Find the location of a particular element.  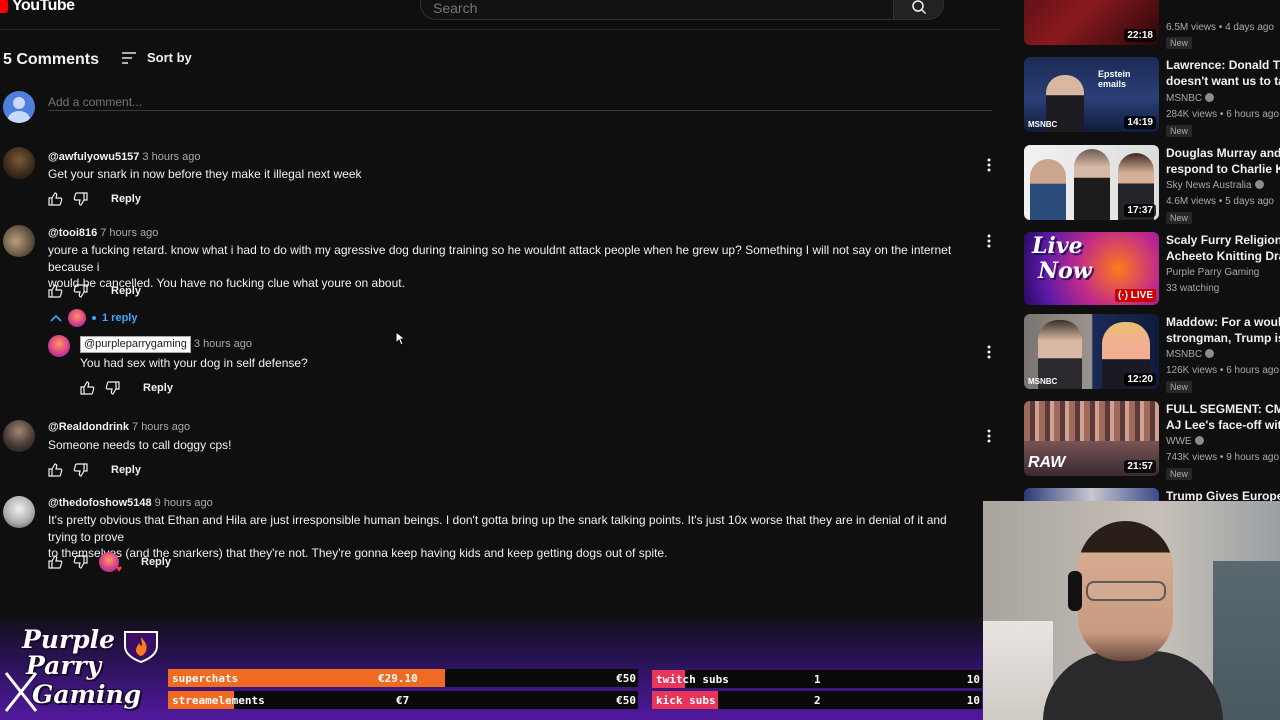

video-thumbnail: 17:37 is located at coordinates (1091, 182).